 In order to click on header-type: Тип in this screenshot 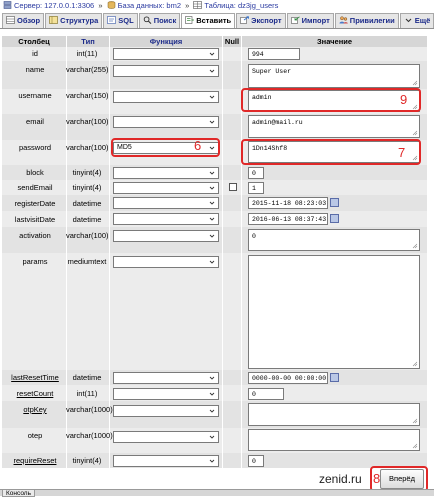, I will do `click(88, 41)`.